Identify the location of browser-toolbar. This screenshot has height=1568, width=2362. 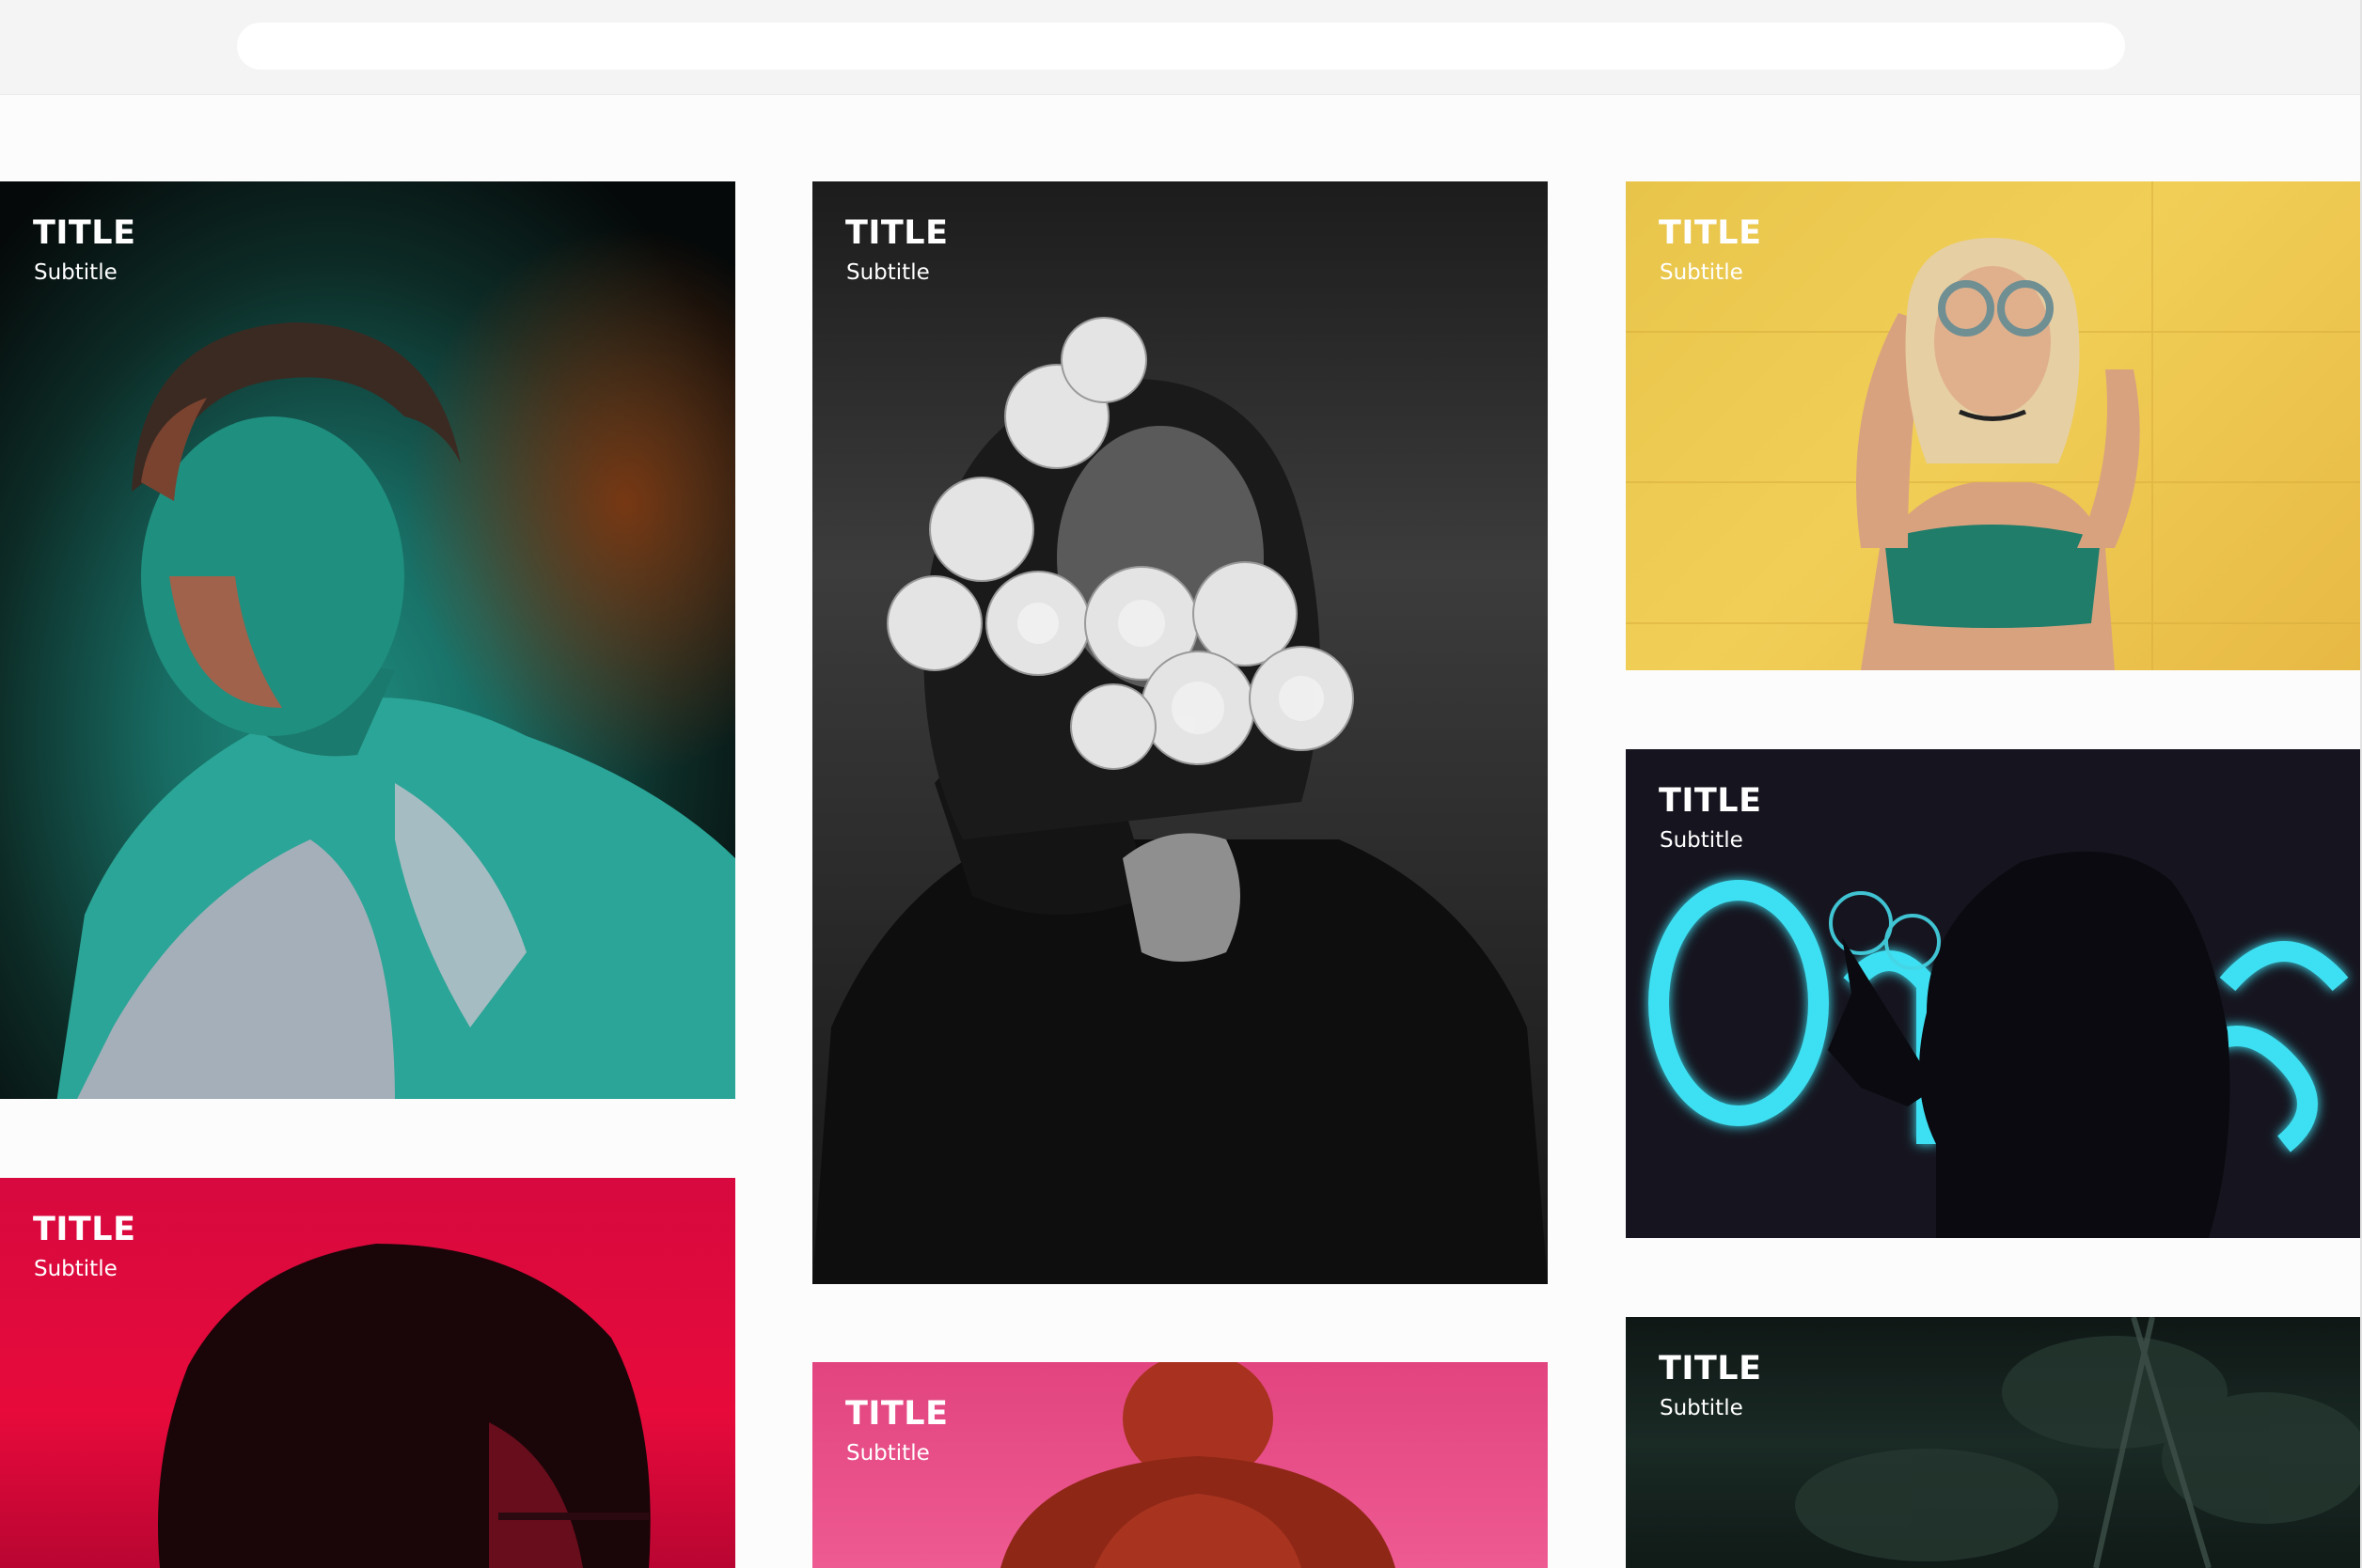
(1180, 47).